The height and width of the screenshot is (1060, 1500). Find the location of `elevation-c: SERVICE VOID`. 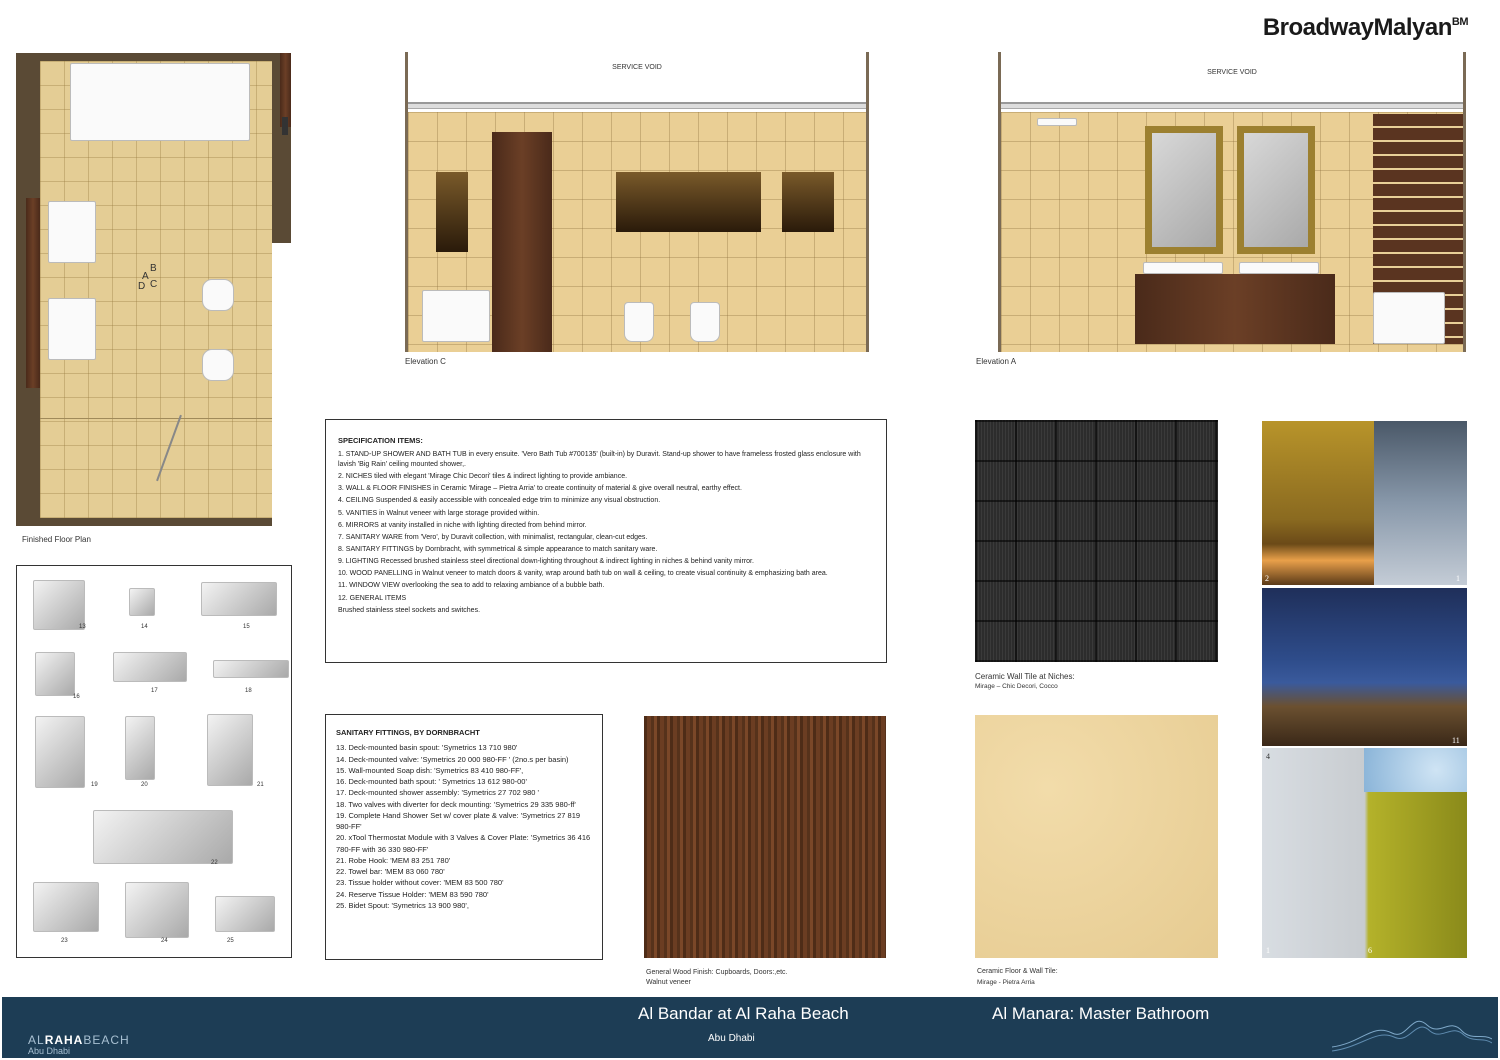

elevation-c: SERVICE VOID is located at coordinates (637, 202).